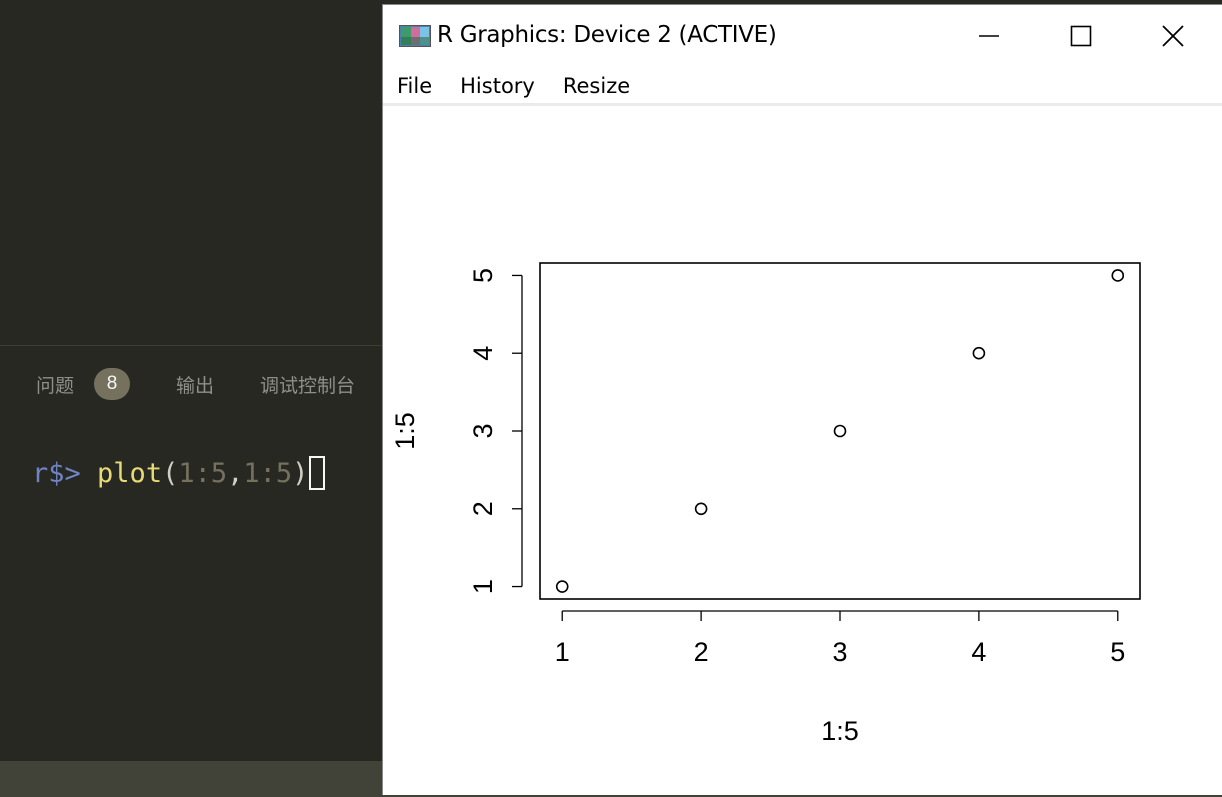  Describe the element at coordinates (839, 652) in the screenshot. I see `x-tick-label: 3` at that location.